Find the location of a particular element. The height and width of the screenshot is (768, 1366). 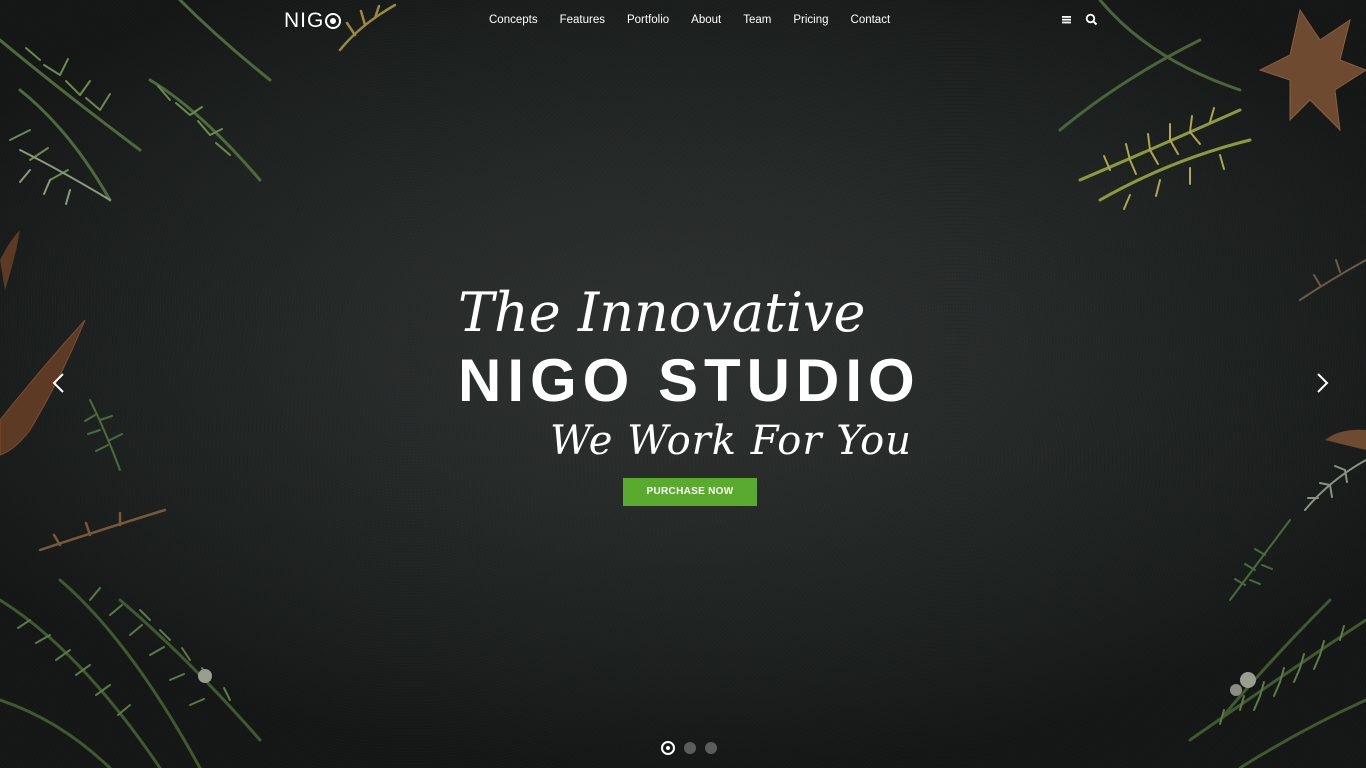

chevron-left-icon is located at coordinates (58, 383).